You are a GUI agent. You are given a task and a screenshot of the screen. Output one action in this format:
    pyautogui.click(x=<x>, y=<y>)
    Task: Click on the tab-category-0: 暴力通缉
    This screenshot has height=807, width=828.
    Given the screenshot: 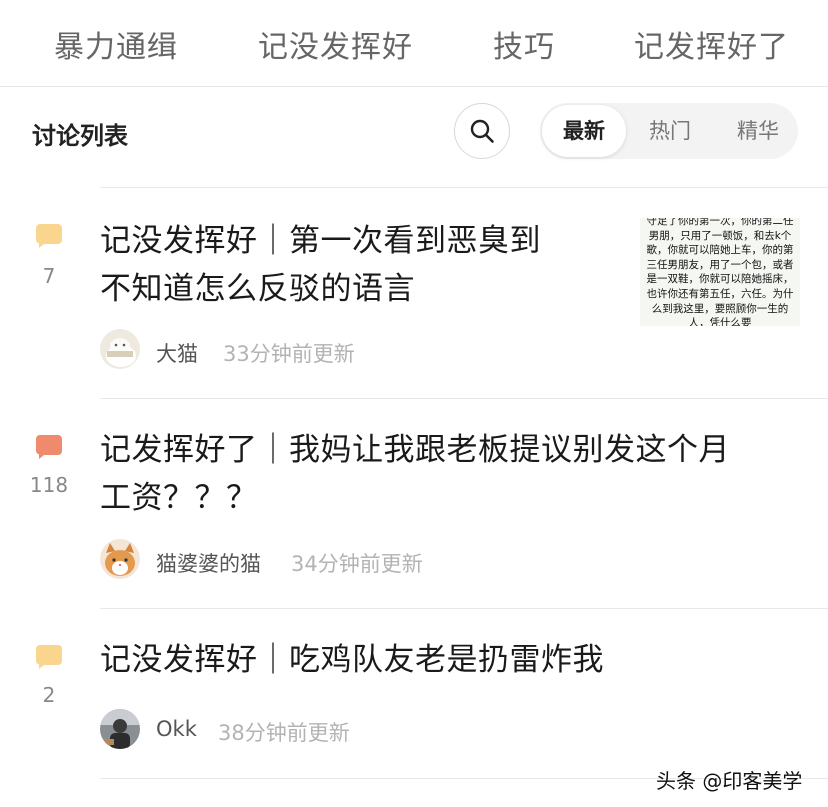 What is the action you would take?
    pyautogui.click(x=116, y=44)
    